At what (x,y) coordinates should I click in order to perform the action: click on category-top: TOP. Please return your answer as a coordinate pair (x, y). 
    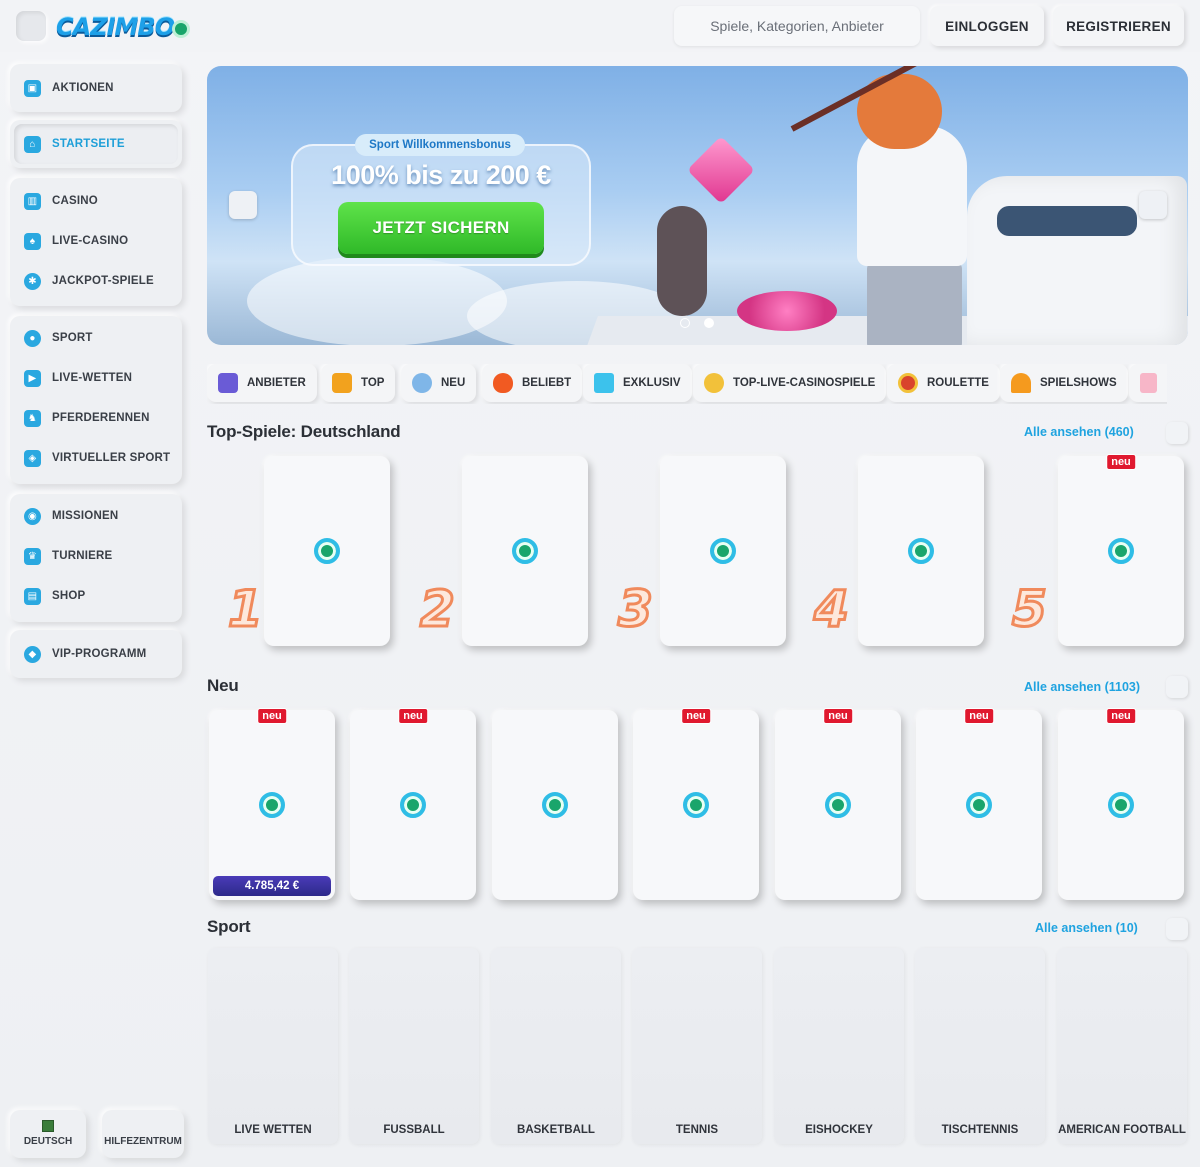
    Looking at the image, I should click on (358, 383).